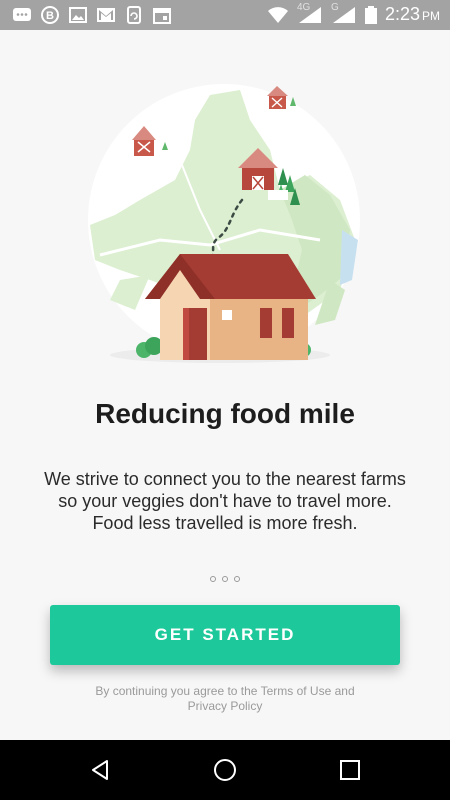 This screenshot has height=800, width=450. Describe the element at coordinates (370, 15) in the screenshot. I see `battery-icon` at that location.